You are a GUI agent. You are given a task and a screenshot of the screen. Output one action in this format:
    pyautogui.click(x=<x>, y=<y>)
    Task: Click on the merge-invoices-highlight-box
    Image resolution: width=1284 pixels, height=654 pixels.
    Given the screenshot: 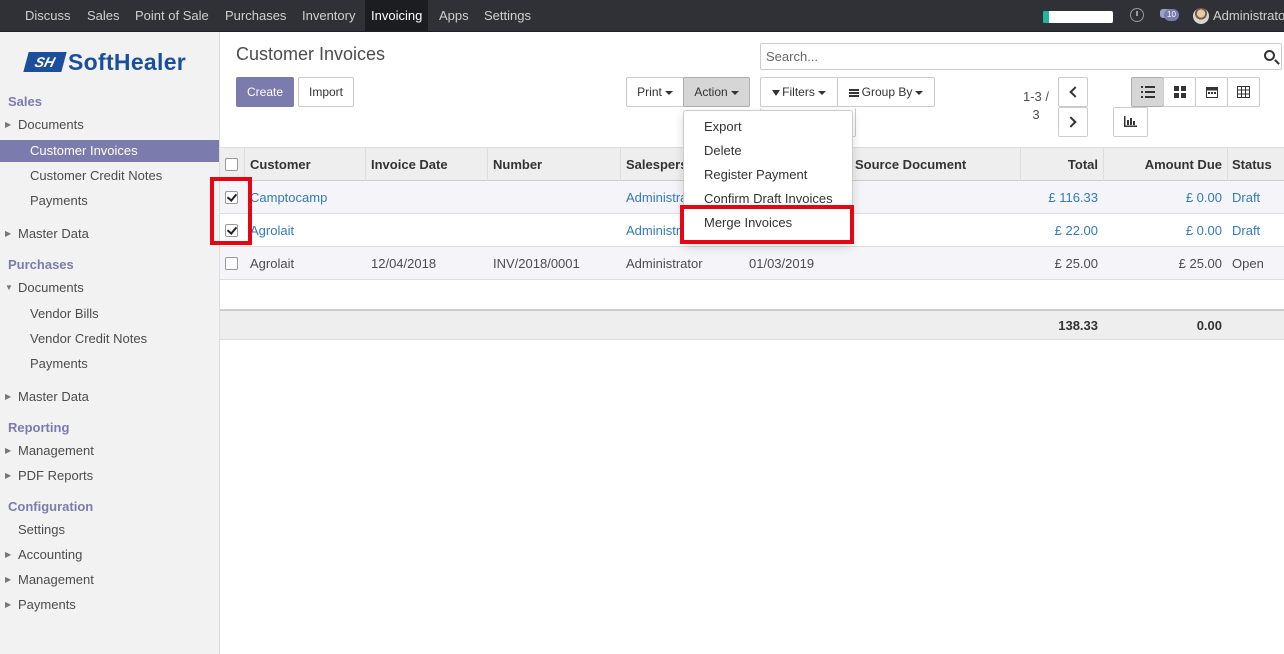 What is the action you would take?
    pyautogui.click(x=767, y=224)
    